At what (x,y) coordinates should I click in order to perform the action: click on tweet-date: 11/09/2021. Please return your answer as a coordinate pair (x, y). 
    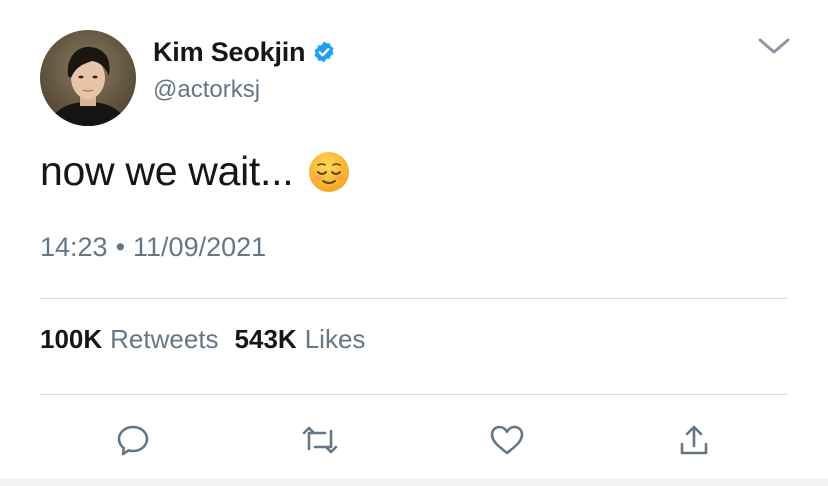
    Looking at the image, I should click on (200, 247).